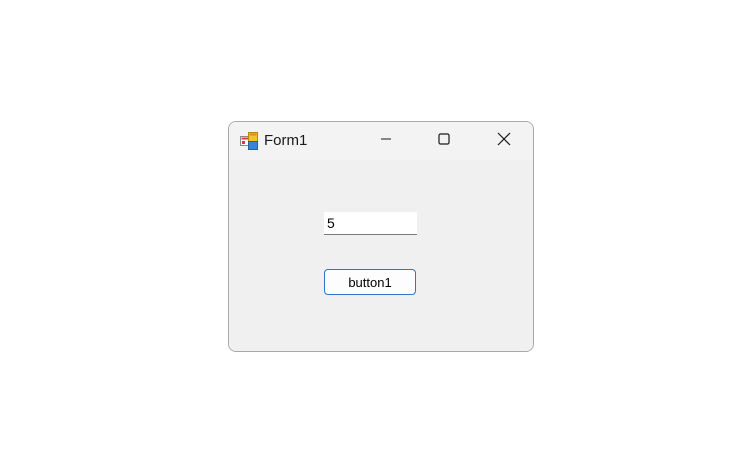  I want to click on winforms-app-icon, so click(249, 141).